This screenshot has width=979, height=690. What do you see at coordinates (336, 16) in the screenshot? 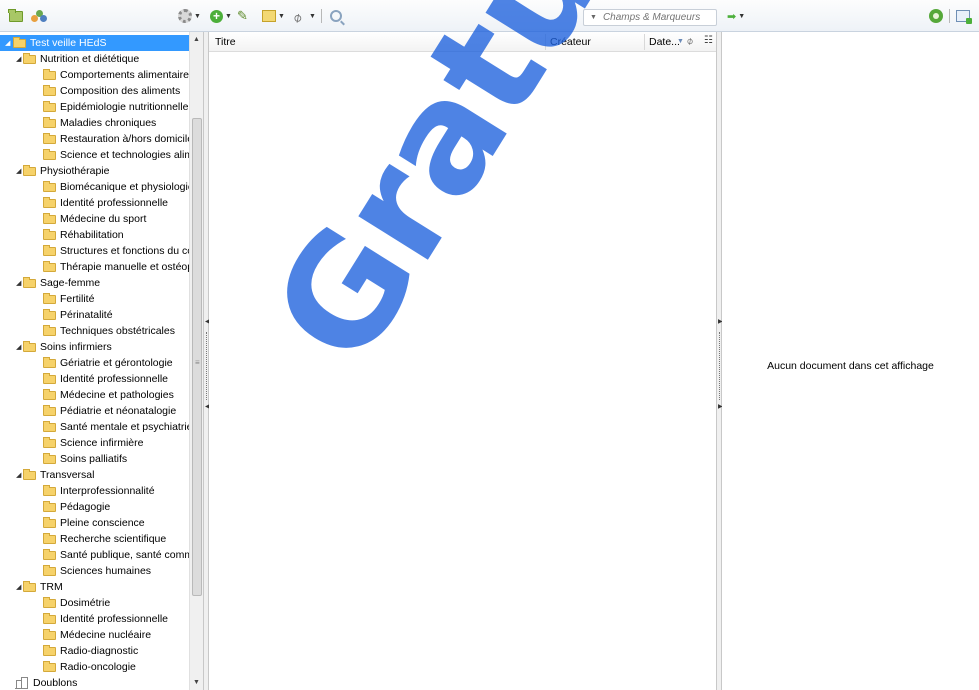
I see `advanced-search-button` at bounding box center [336, 16].